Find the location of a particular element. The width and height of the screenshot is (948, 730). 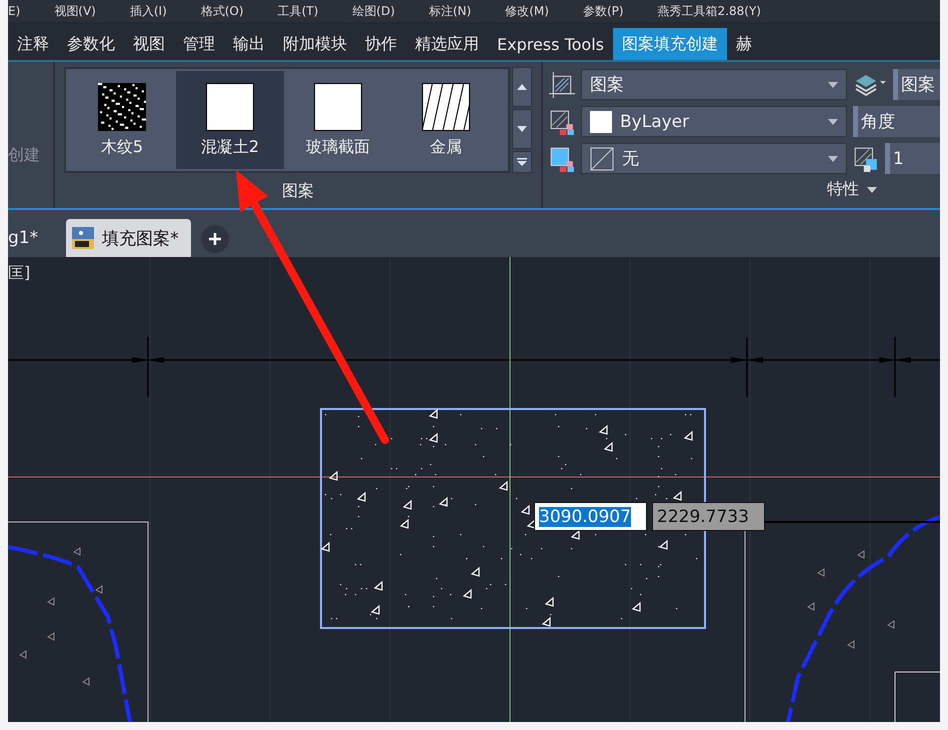

app-file-icon is located at coordinates (83, 238).